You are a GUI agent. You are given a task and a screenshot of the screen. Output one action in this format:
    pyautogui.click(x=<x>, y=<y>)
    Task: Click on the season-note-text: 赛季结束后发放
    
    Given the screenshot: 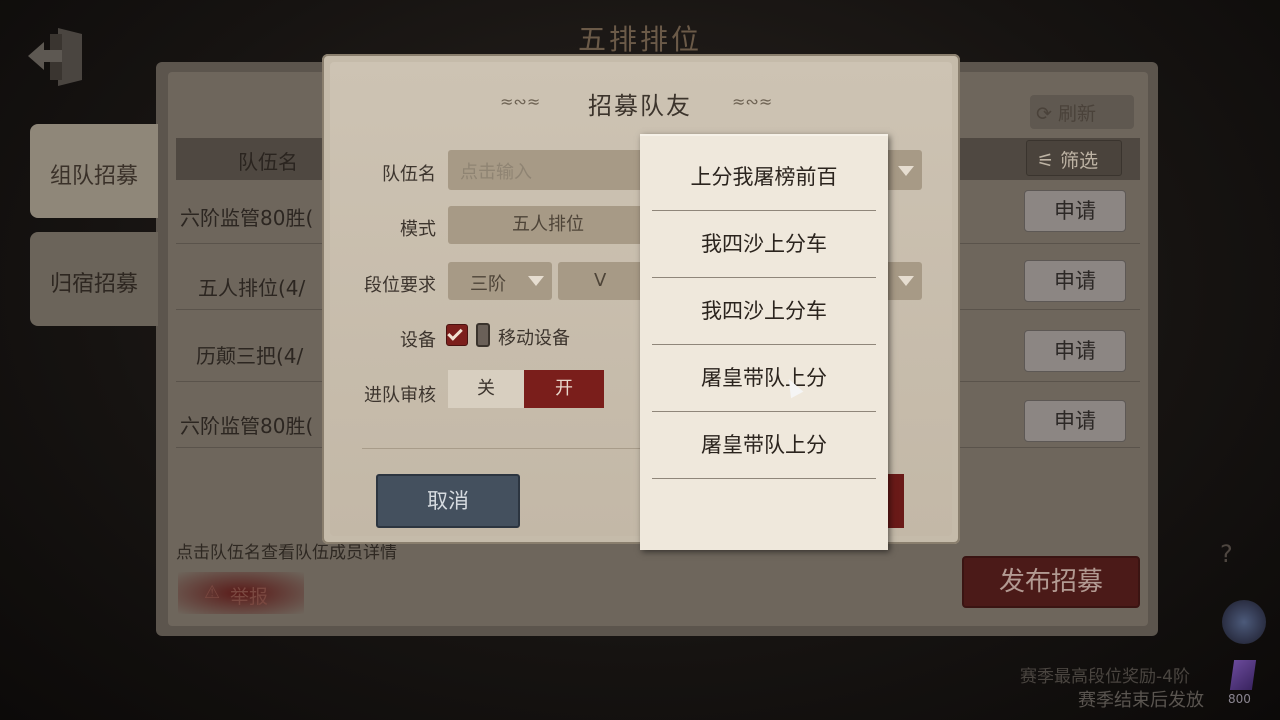 What is the action you would take?
    pyautogui.click(x=1141, y=700)
    